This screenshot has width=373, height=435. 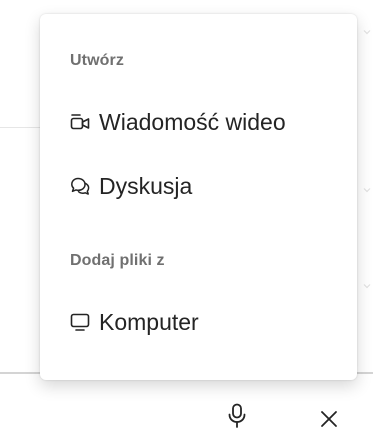 What do you see at coordinates (80, 322) in the screenshot?
I see `monitor-icon` at bounding box center [80, 322].